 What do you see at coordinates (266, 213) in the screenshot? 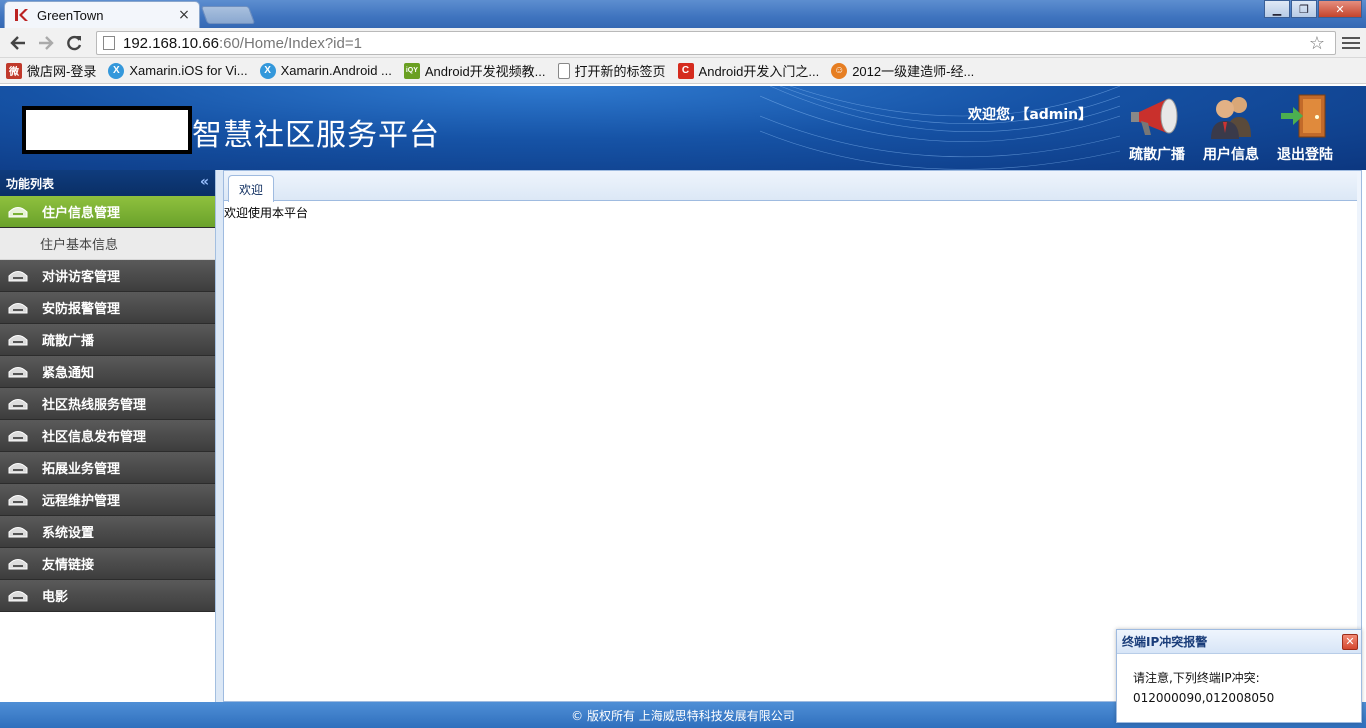
I see `welcome-message: 欢迎使用本平台` at bounding box center [266, 213].